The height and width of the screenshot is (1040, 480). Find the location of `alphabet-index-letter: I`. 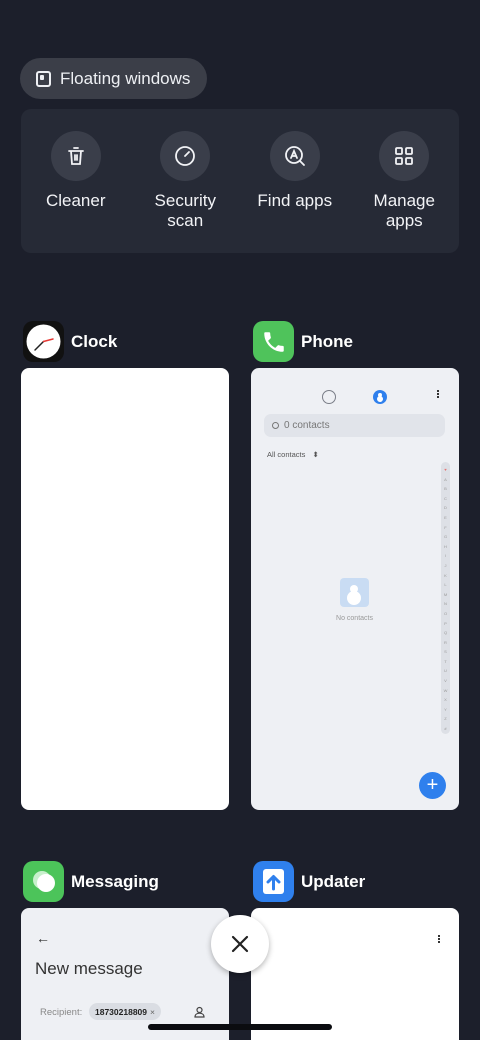

alphabet-index-letter: I is located at coordinates (445, 556).